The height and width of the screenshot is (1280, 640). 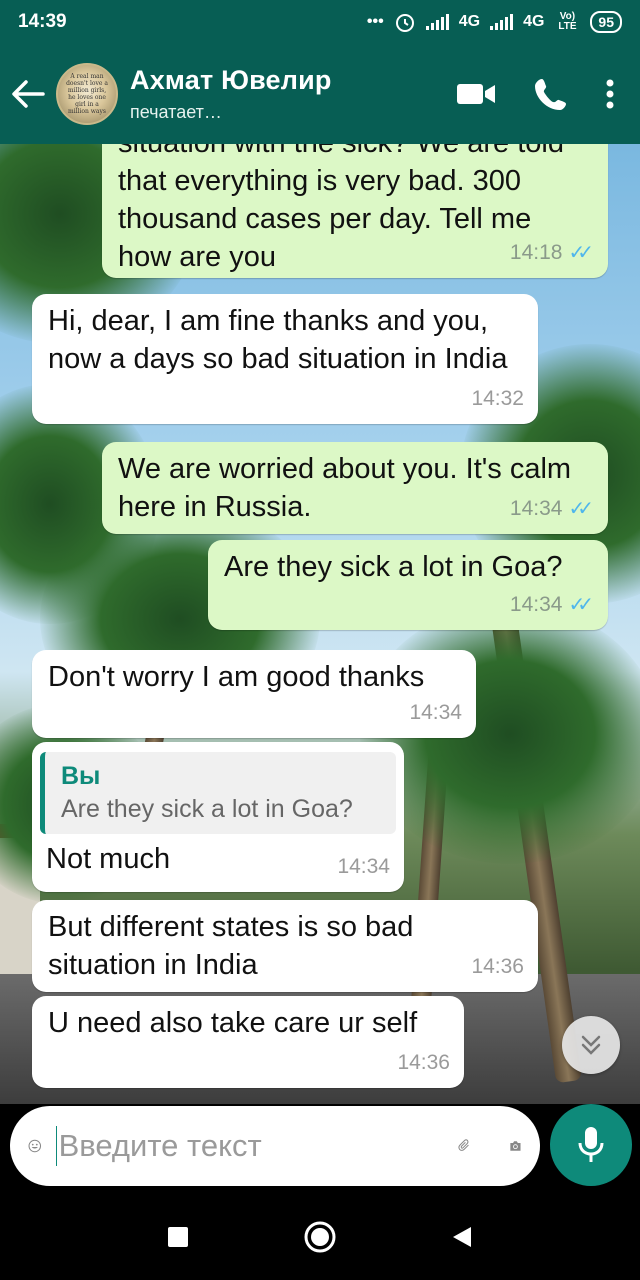 I want to click on volte-indicator: Vo) LTE, so click(x=567, y=21).